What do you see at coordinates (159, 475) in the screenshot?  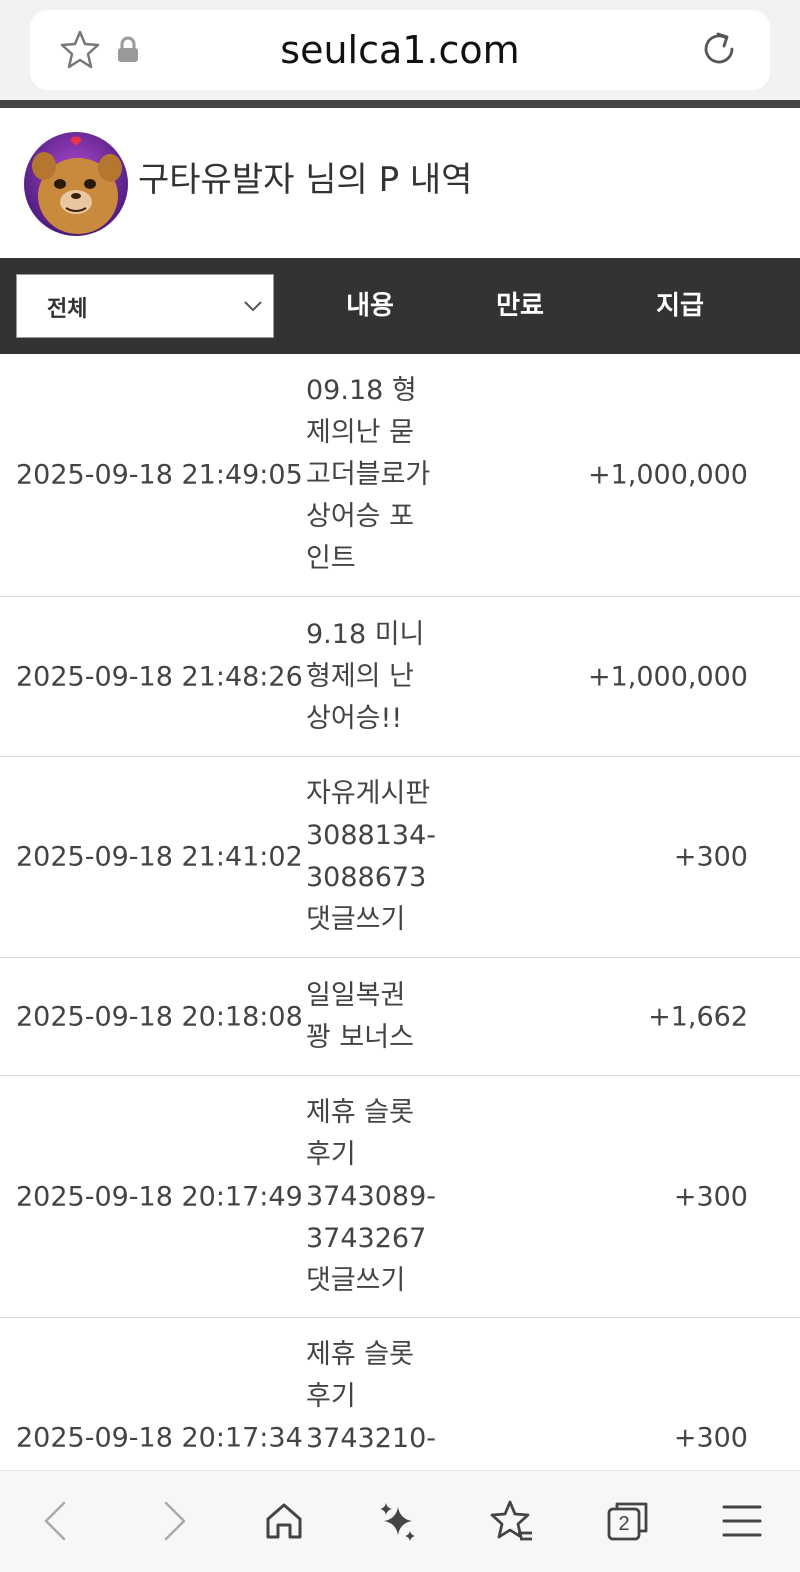 I see `row-date: 2025-09-18 21:49:05` at bounding box center [159, 475].